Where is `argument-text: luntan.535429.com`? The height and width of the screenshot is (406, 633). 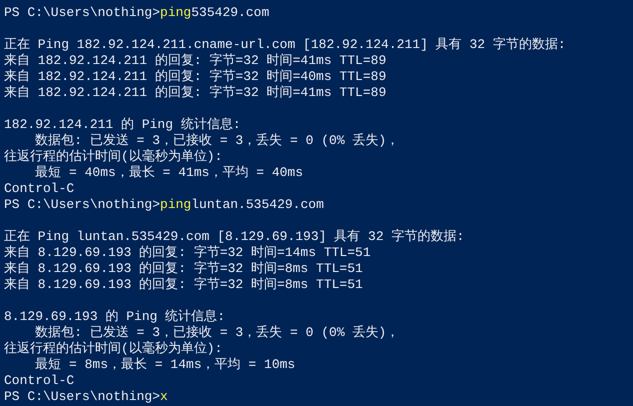
argument-text: luntan.535429.com is located at coordinates (257, 204).